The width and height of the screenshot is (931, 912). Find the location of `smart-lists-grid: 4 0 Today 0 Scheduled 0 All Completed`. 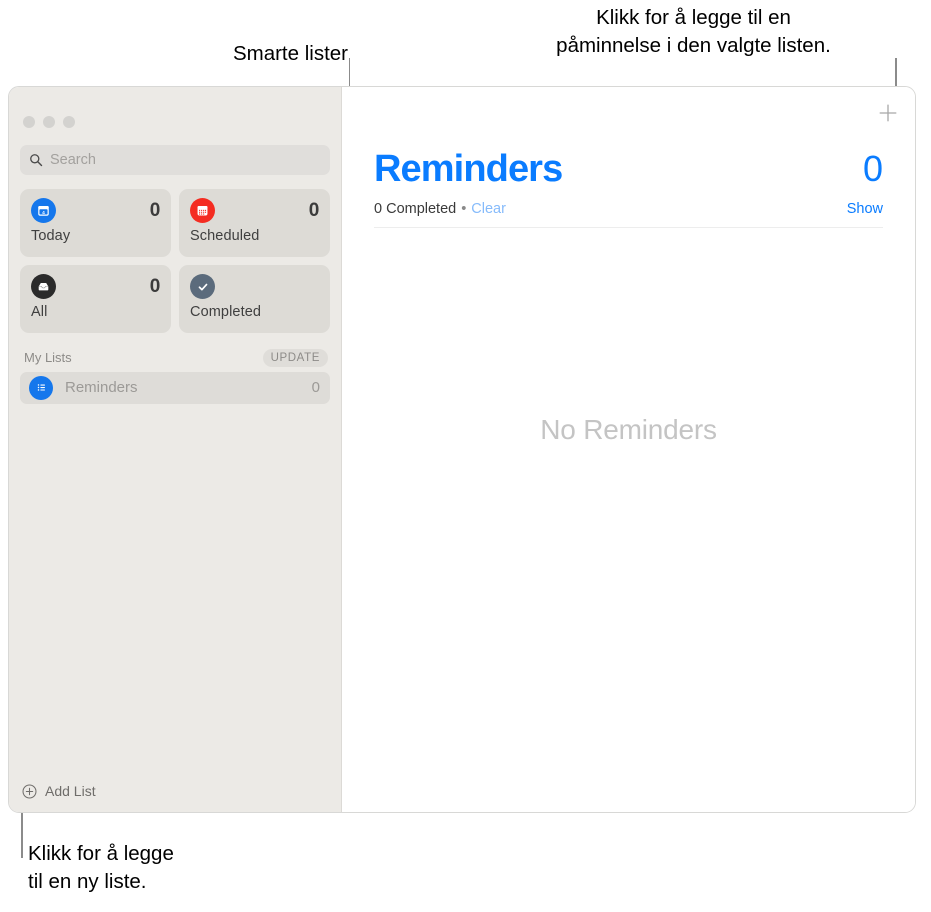

smart-lists-grid: 4 0 Today 0 Scheduled 0 All Completed is located at coordinates (175, 254).